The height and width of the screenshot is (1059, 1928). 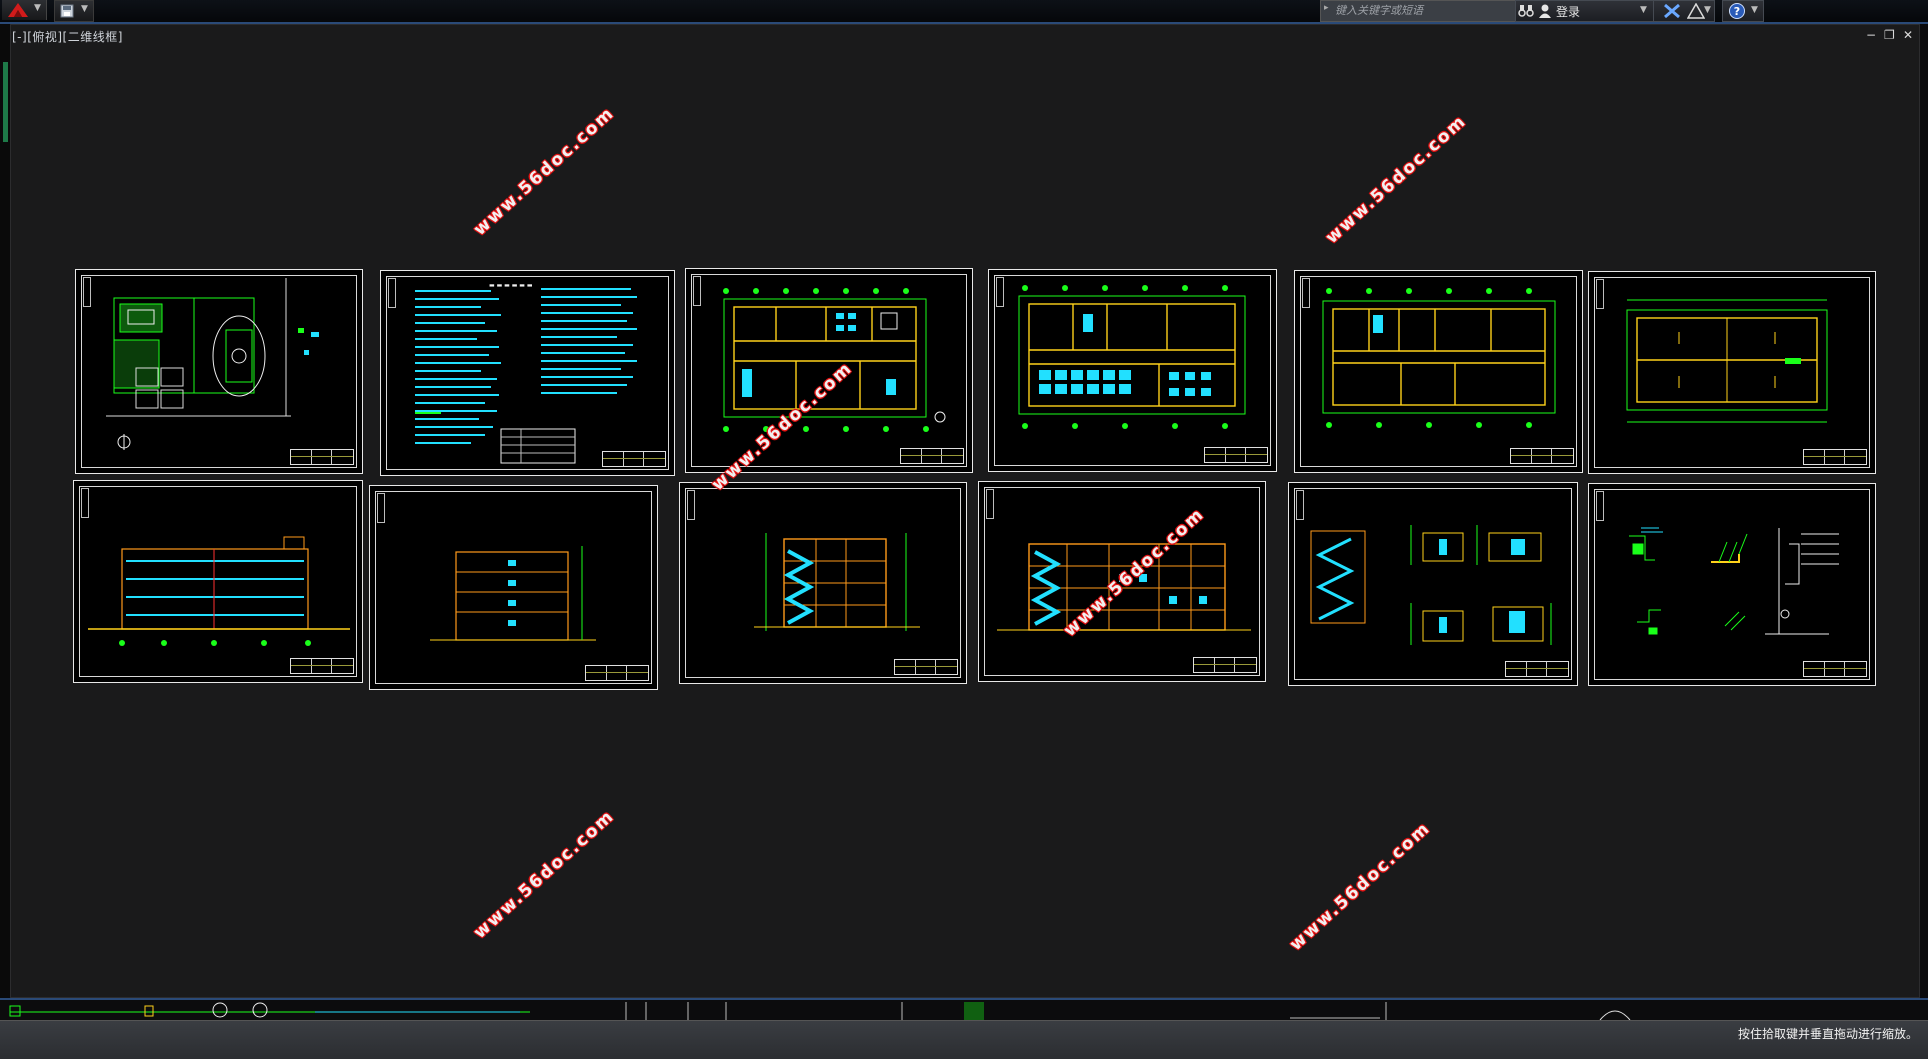 I want to click on status-bar: 按住拾取键并垂直拖动进行缩放。, so click(x=964, y=1039).